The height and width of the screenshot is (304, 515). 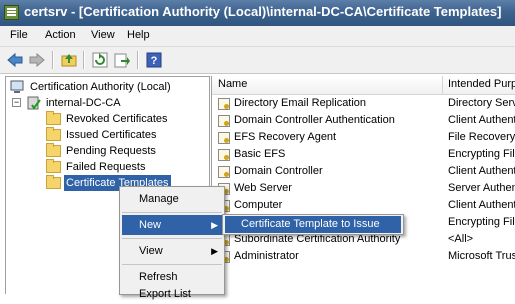 What do you see at coordinates (263, 188) in the screenshot?
I see `row-name: Web Server` at bounding box center [263, 188].